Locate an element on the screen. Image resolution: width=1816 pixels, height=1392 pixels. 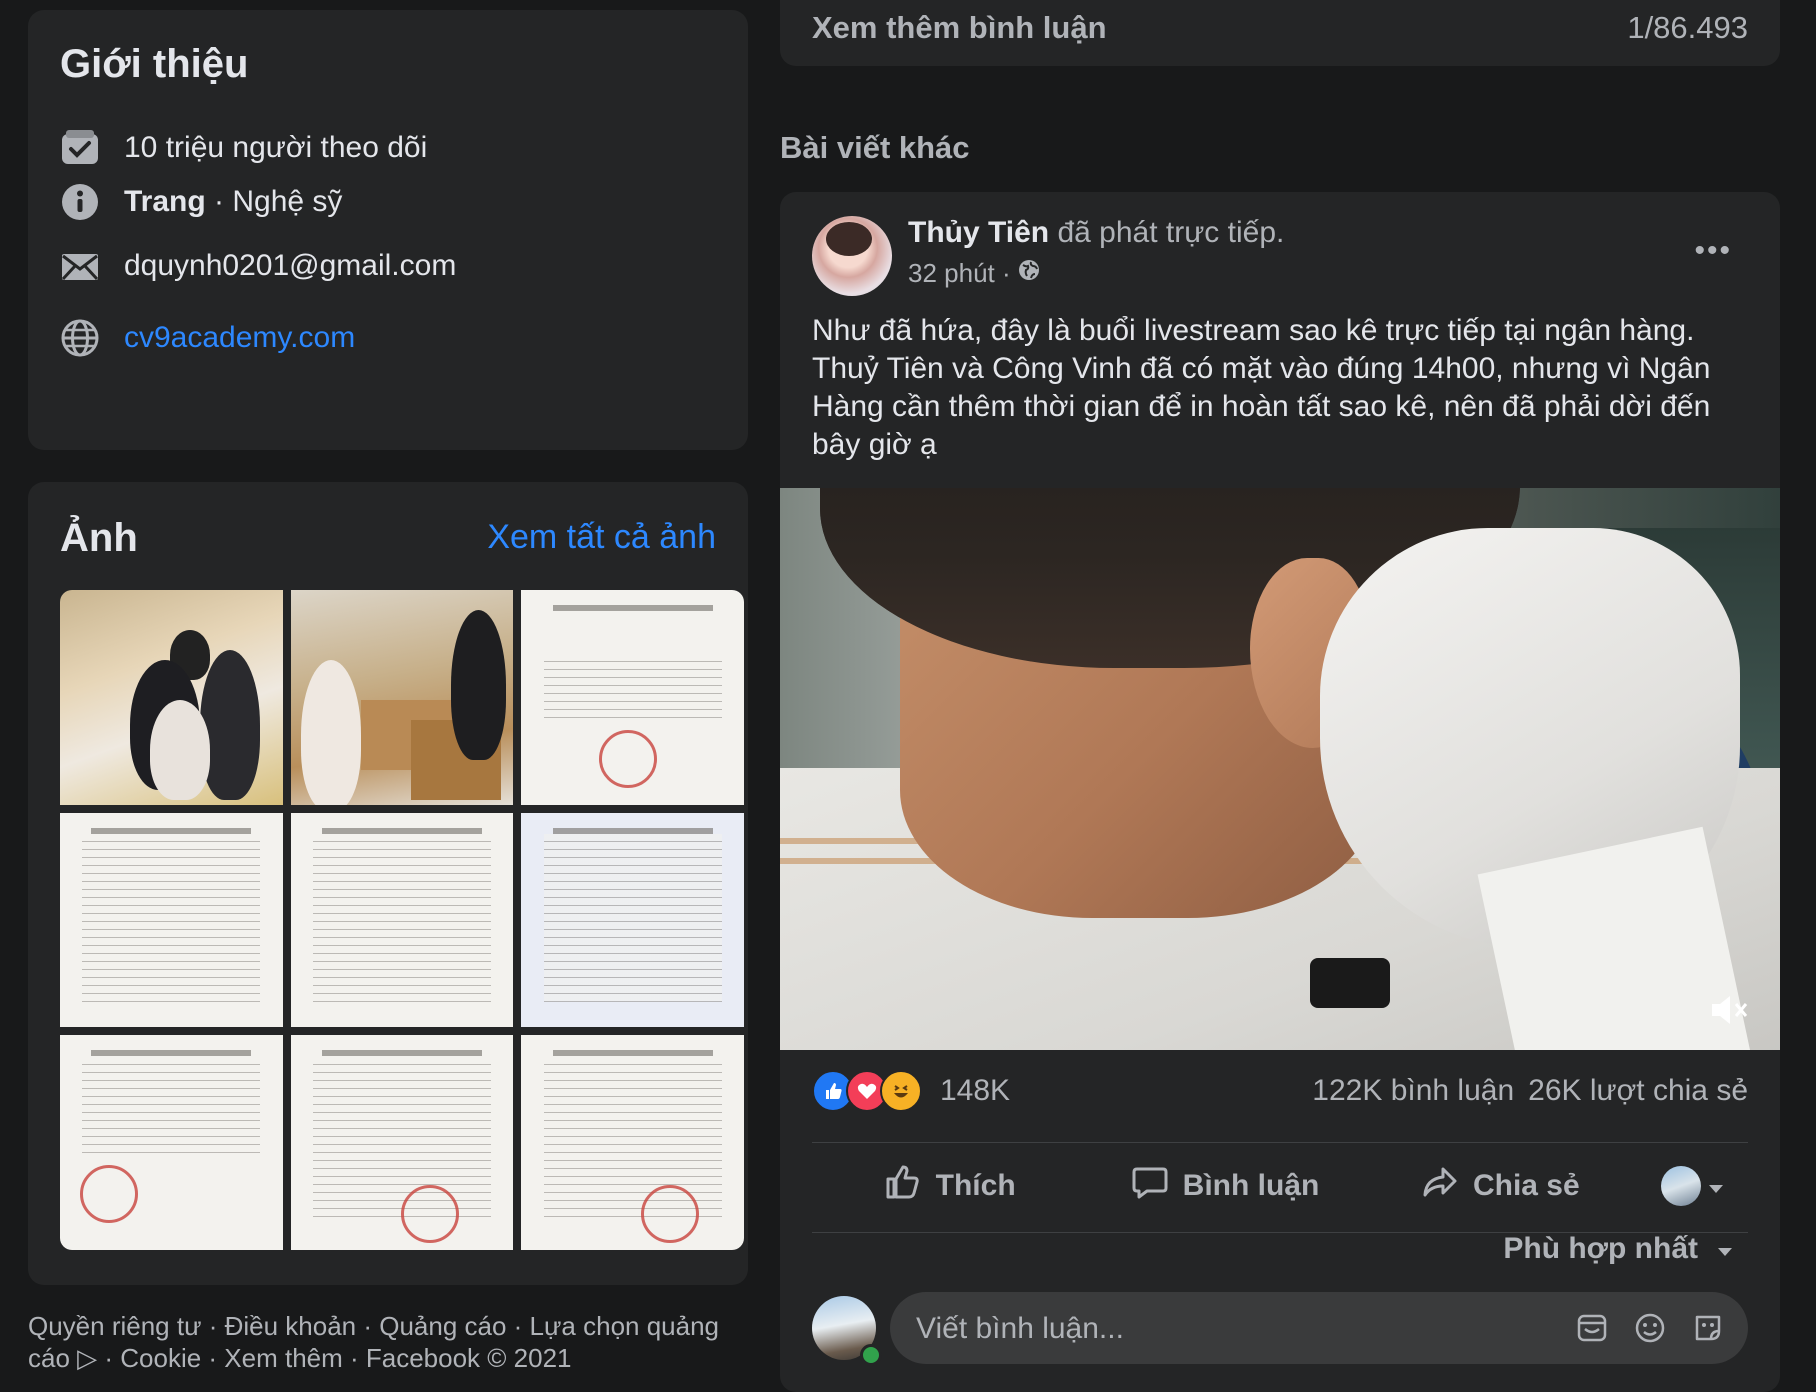
email-text: dquynh0201@gmail.com is located at coordinates (290, 266).